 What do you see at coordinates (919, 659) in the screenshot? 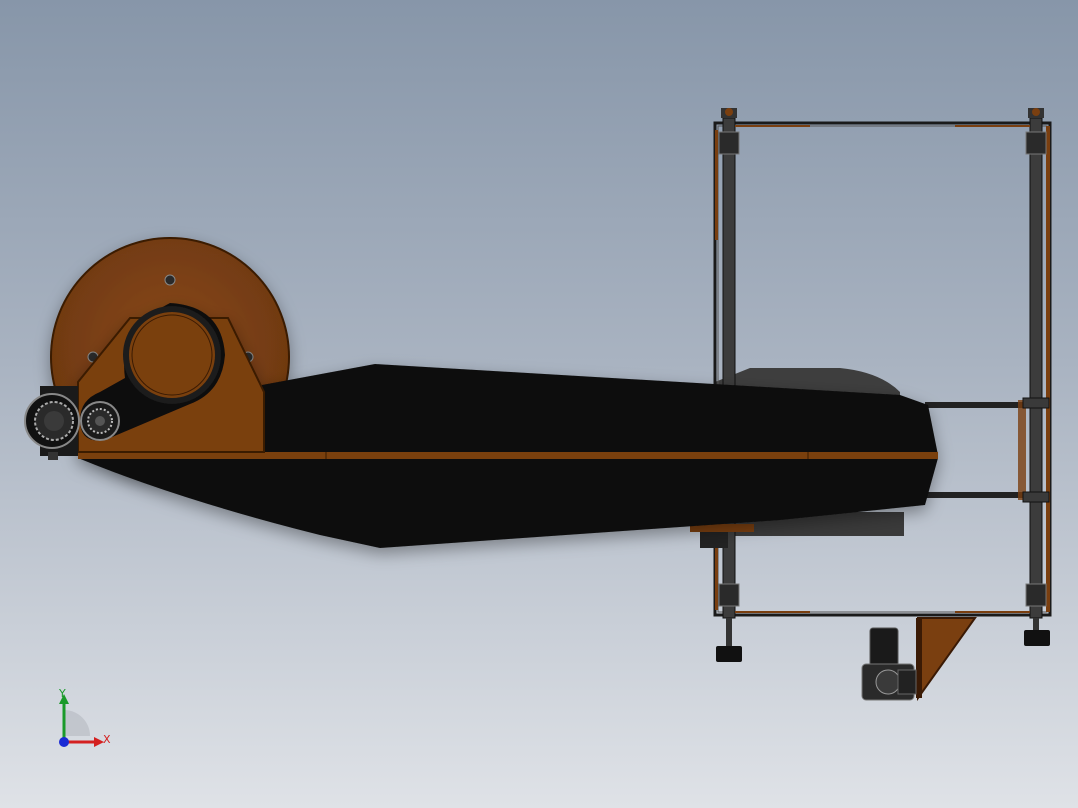
I see `motor-icon` at bounding box center [919, 659].